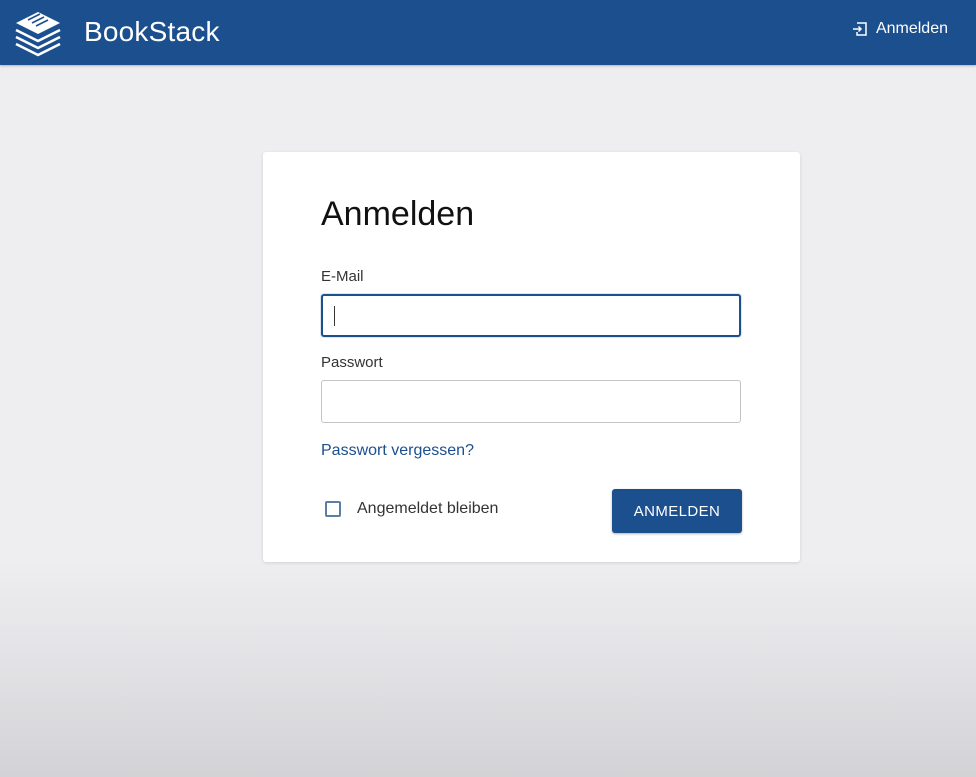 The width and height of the screenshot is (976, 777). Describe the element at coordinates (428, 508) in the screenshot. I see `remember-label: Angemeldet bleiben` at that location.